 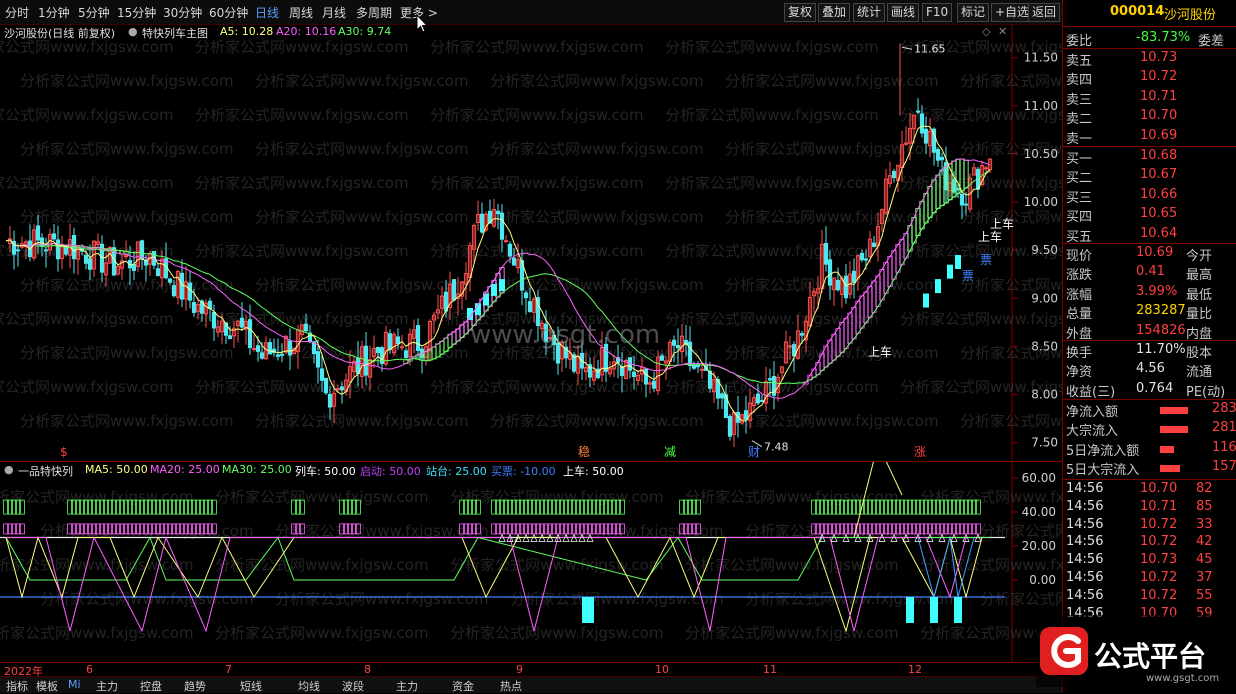 I want to click on period-monthly: 月线, so click(x=334, y=12).